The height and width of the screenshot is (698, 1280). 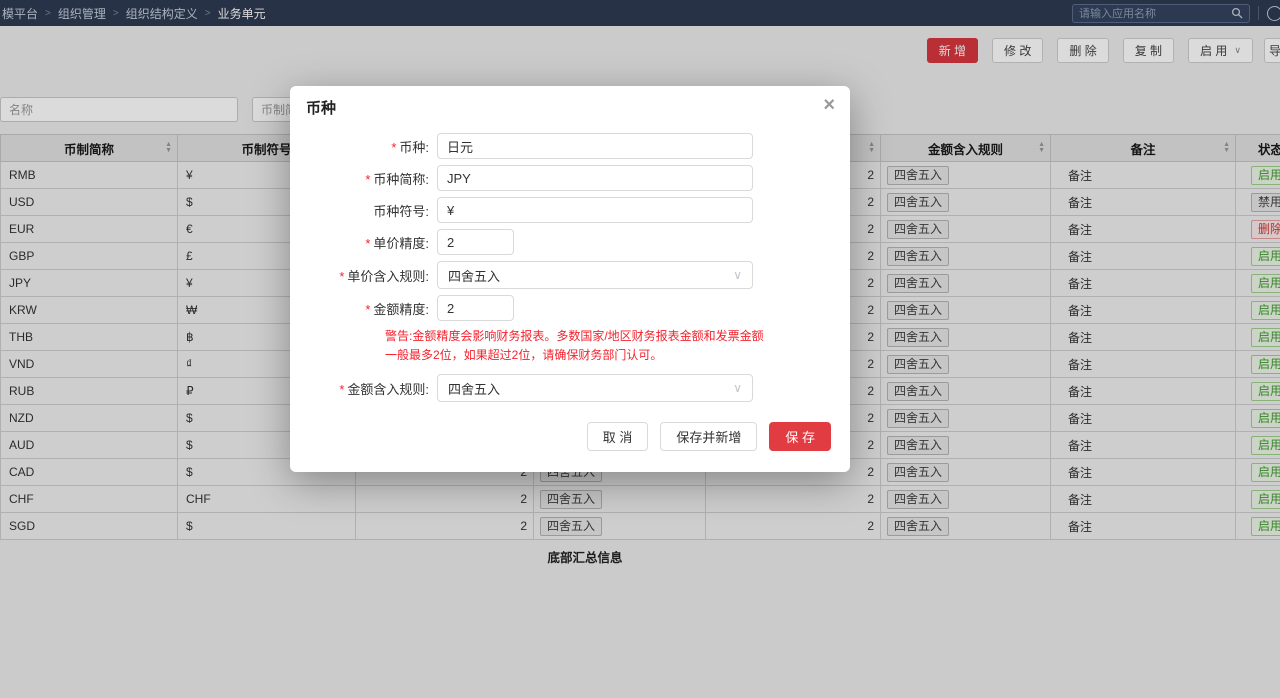 I want to click on dialog-footer: 取 消保存并新增保 存, so click(x=570, y=440).